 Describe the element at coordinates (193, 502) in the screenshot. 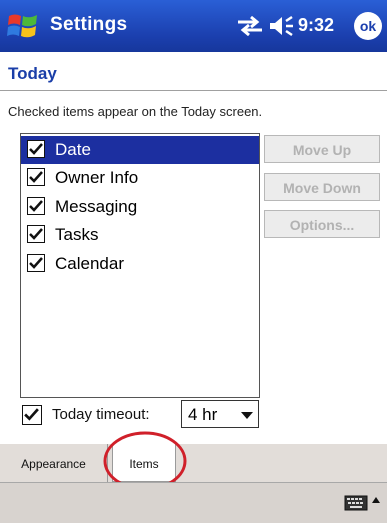

I see `command-bar` at that location.